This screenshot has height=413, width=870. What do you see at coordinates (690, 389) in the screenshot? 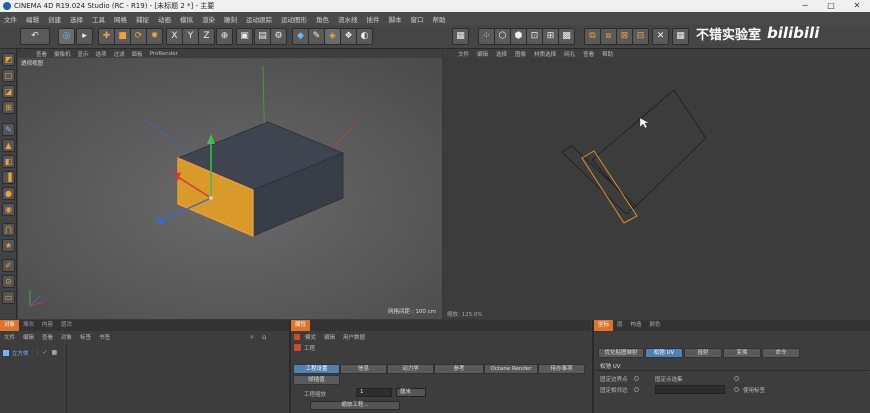
I see `edge-selection-field` at bounding box center [690, 389].